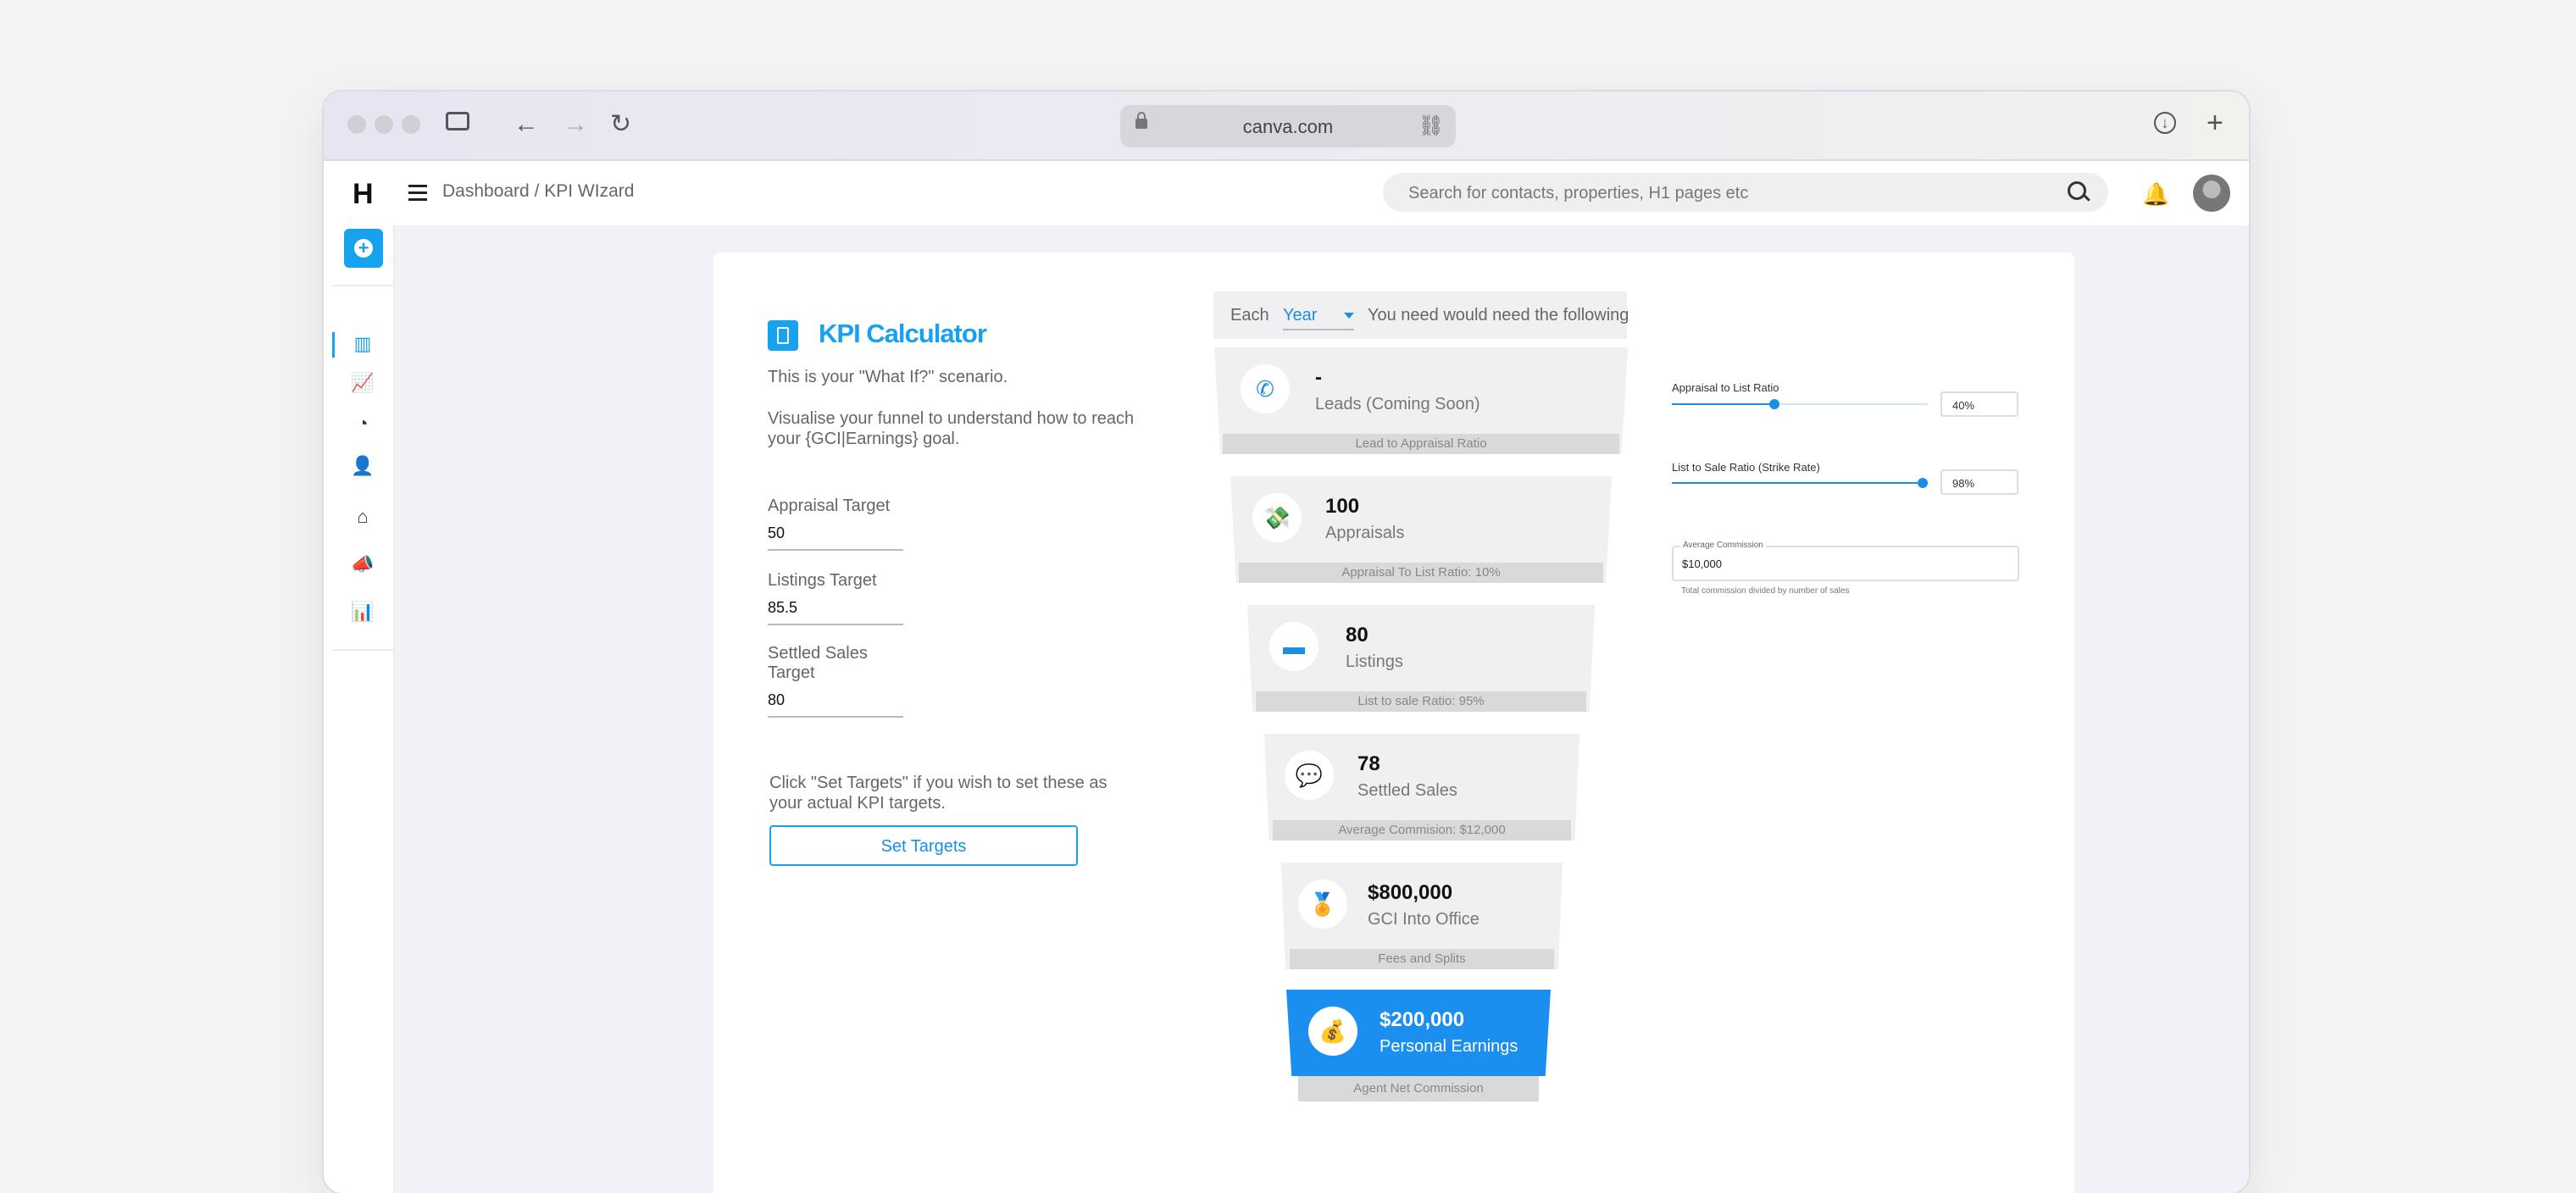  What do you see at coordinates (1421, 573) in the screenshot?
I see `stage-footer: Appraisal To List Ratio: 10%` at bounding box center [1421, 573].